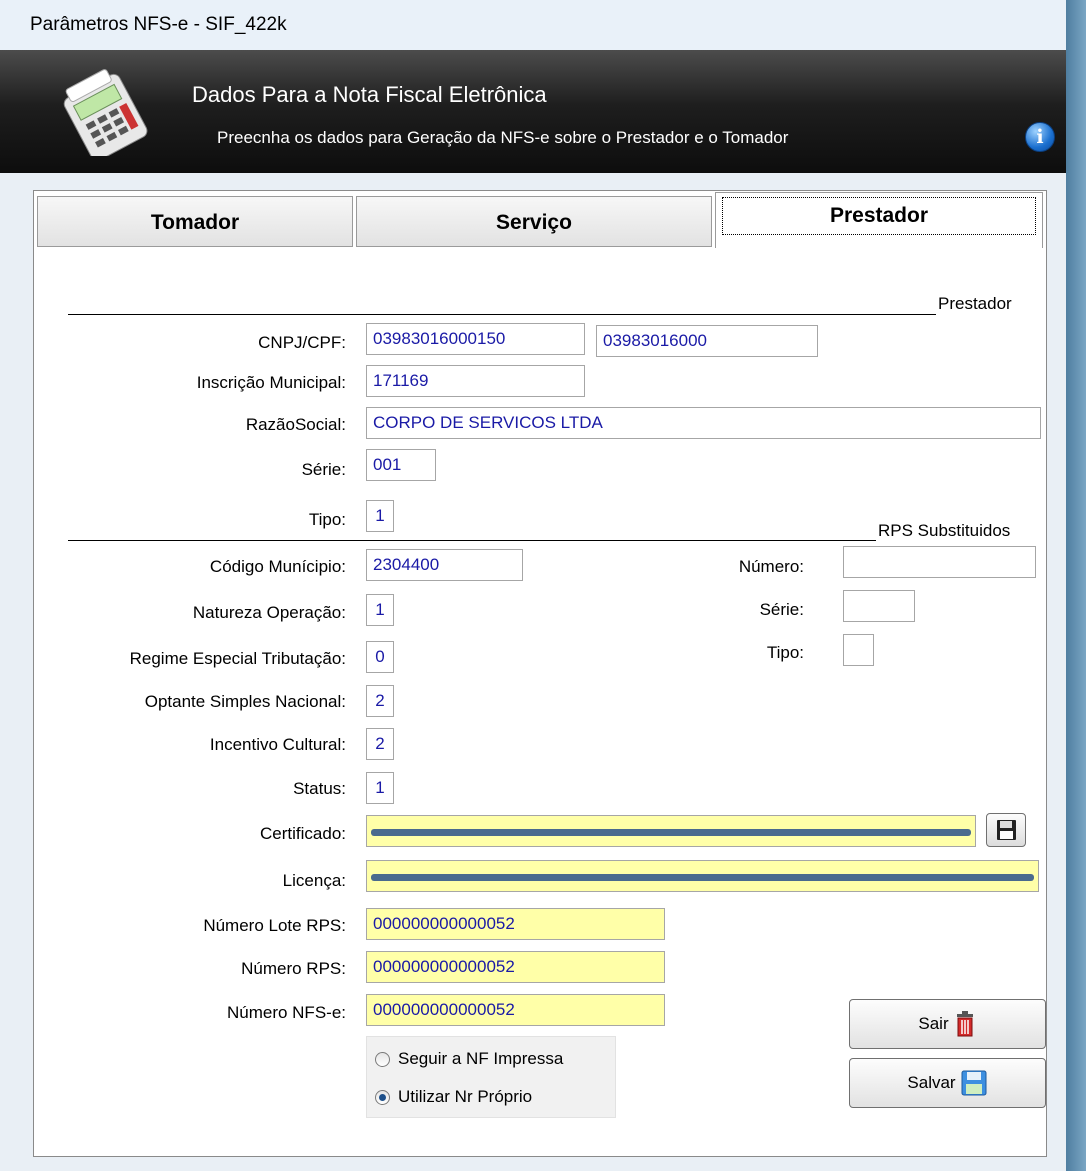 This screenshot has height=1171, width=1086. What do you see at coordinates (465, 1096) in the screenshot?
I see `radio-label: Utilizar Nr Próprio` at bounding box center [465, 1096].